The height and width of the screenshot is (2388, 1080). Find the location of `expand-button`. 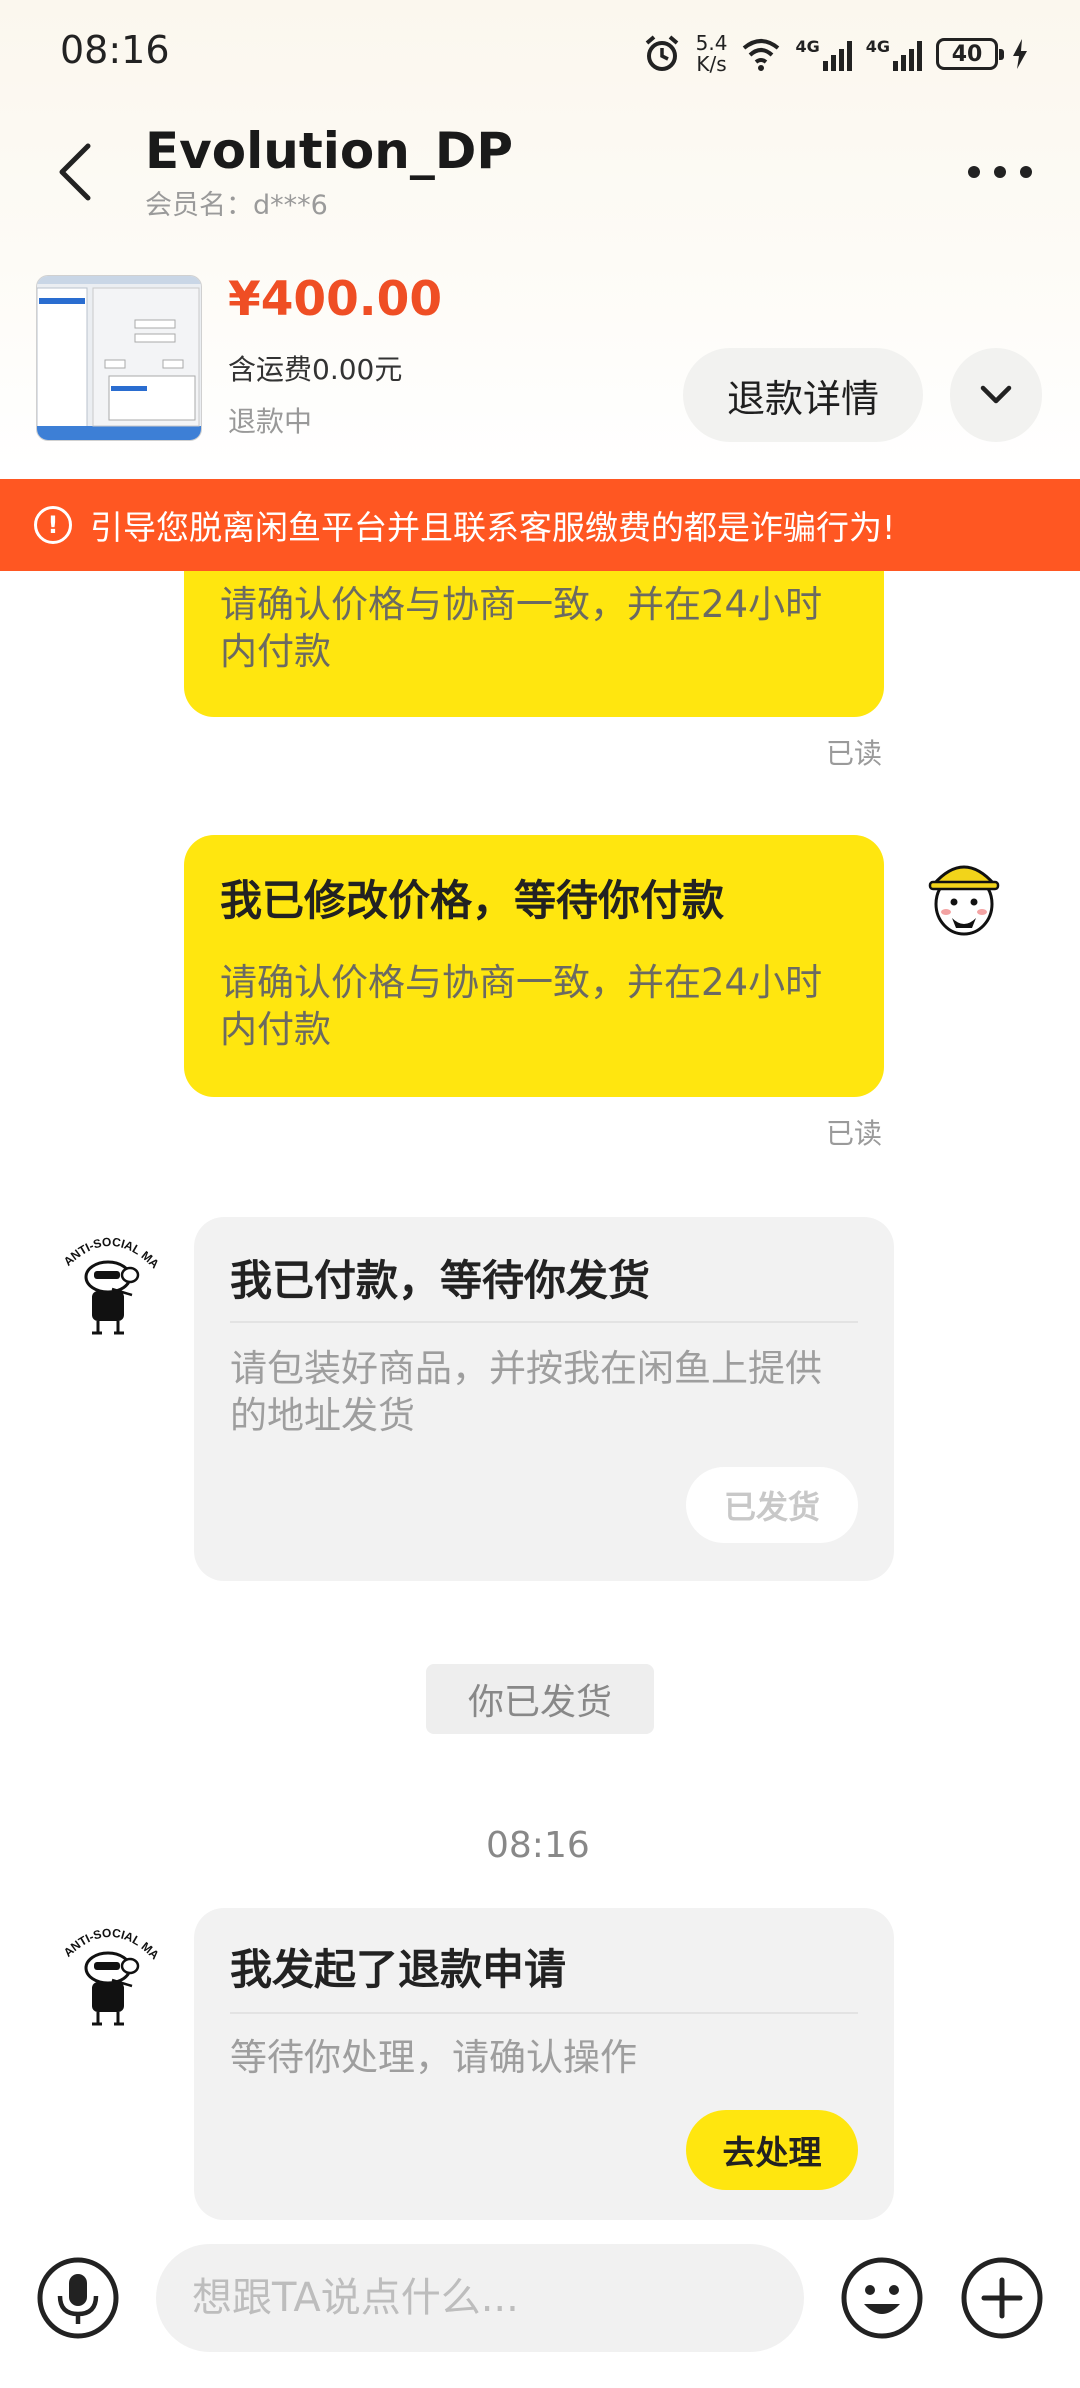

expand-button is located at coordinates (996, 395).